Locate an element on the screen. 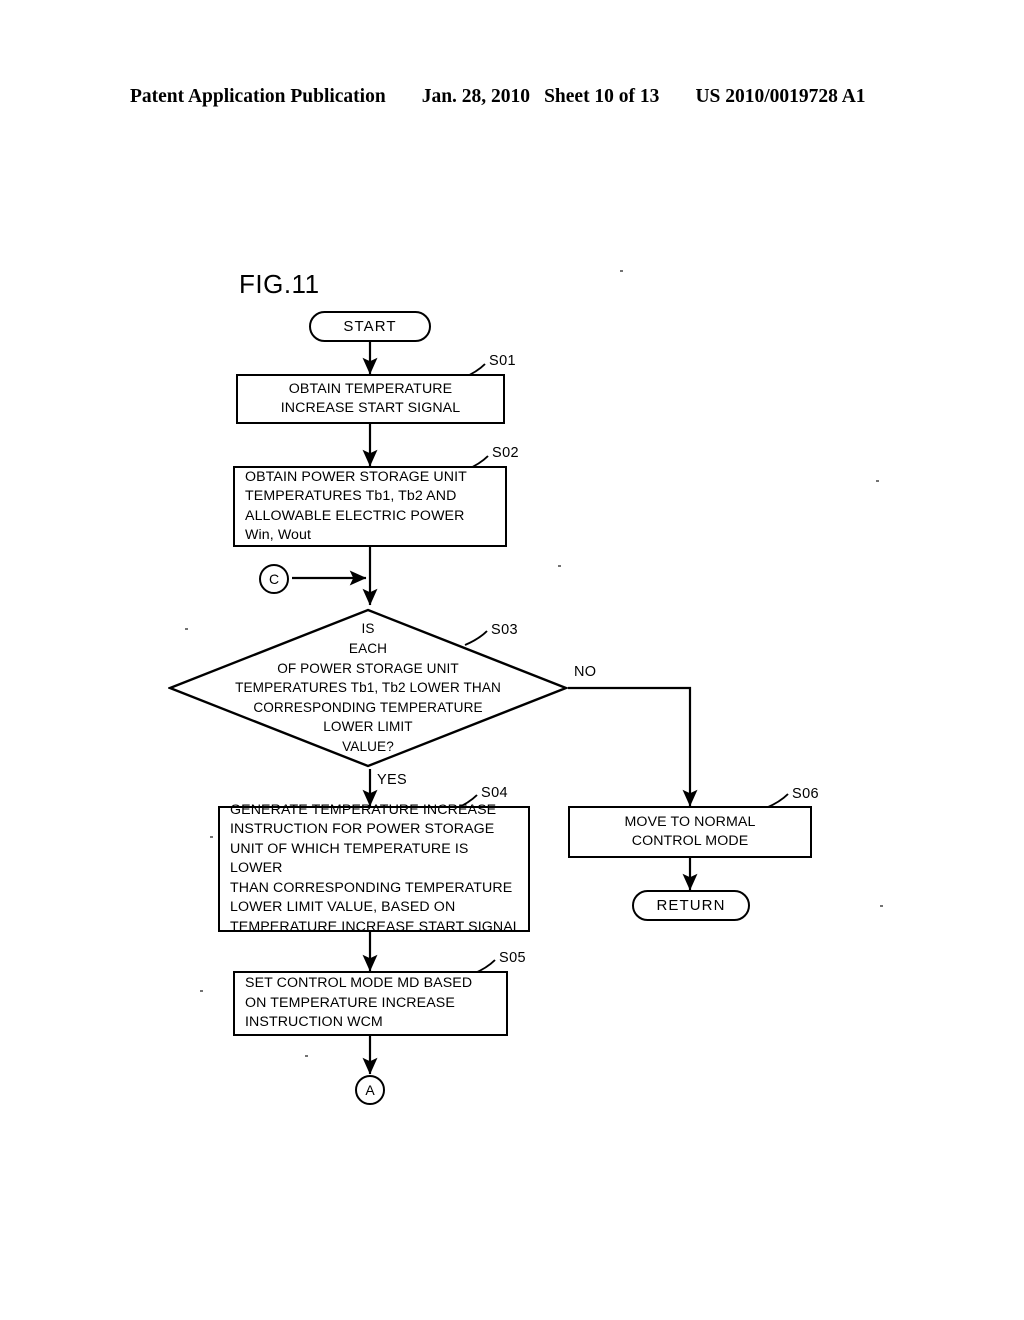 The height and width of the screenshot is (1320, 1024). branch-label-yes: YES is located at coordinates (392, 780).